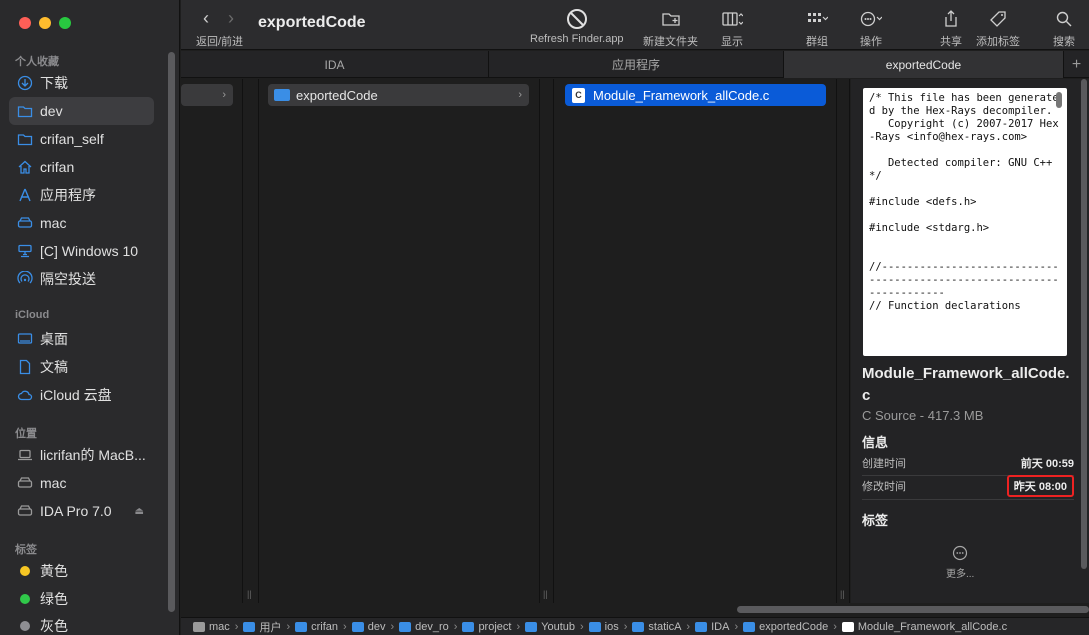 The height and width of the screenshot is (635, 1089). I want to click on add-tag-button: 添加标签, so click(998, 28).